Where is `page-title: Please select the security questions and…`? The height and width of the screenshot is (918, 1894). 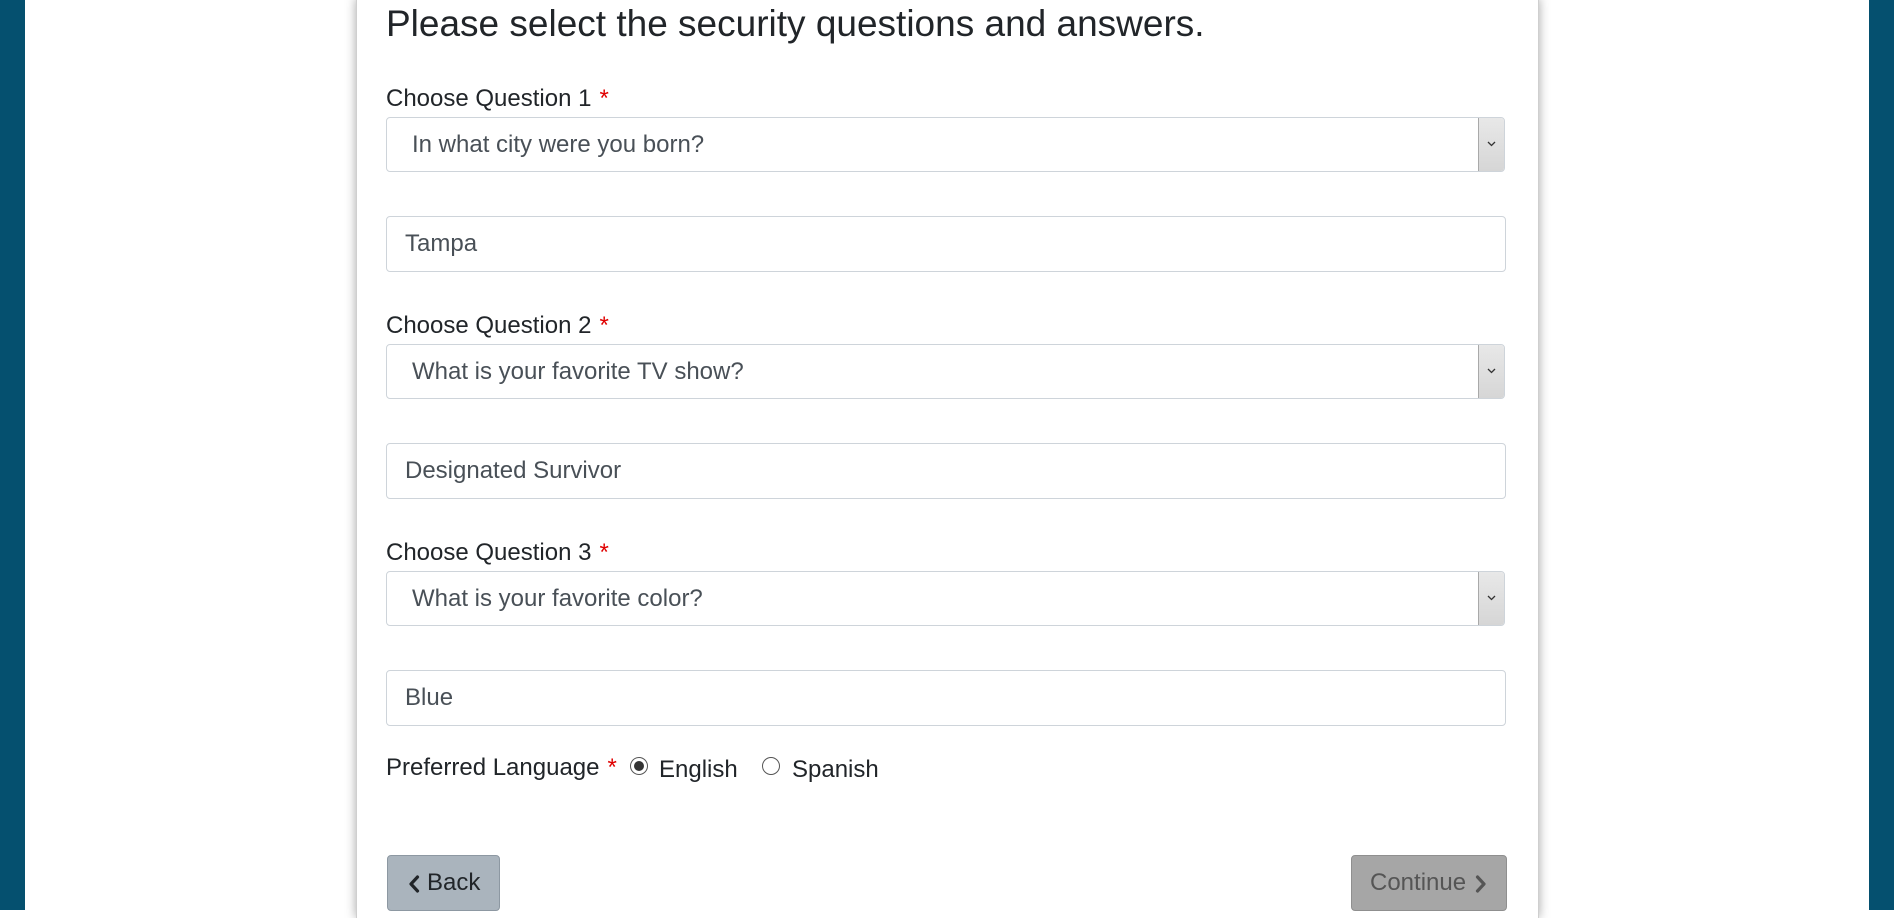
page-title: Please select the security questions and… is located at coordinates (795, 23).